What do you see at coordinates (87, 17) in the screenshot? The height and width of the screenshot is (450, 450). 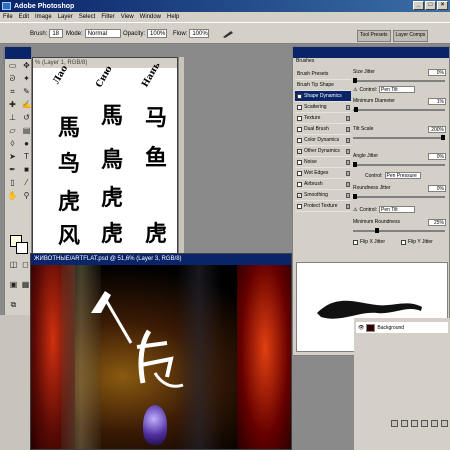 I see `menu-select: Select` at bounding box center [87, 17].